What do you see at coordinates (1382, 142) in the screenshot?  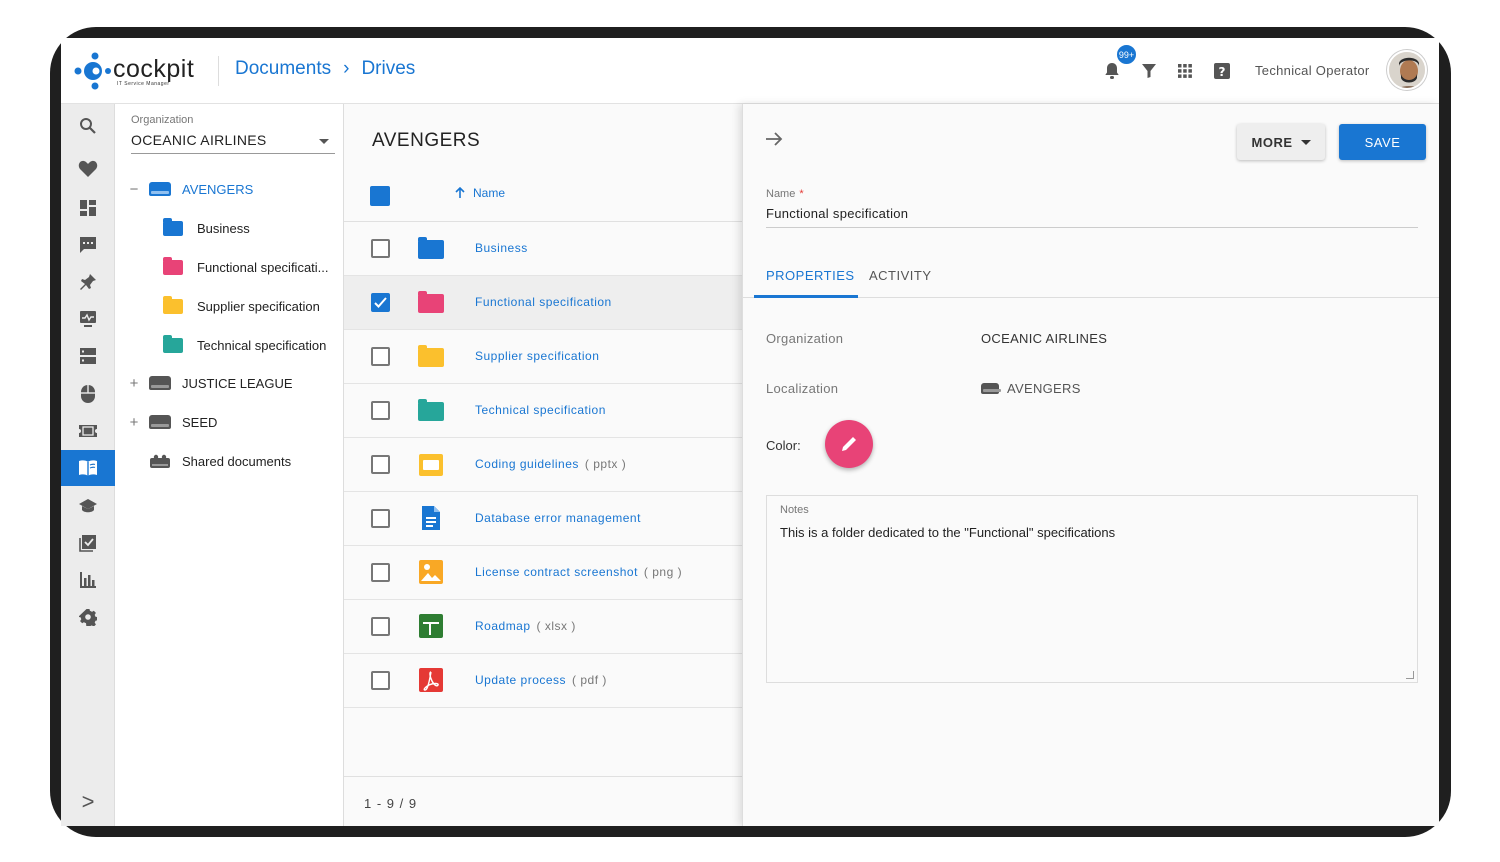 I see `save-button: SAVE` at bounding box center [1382, 142].